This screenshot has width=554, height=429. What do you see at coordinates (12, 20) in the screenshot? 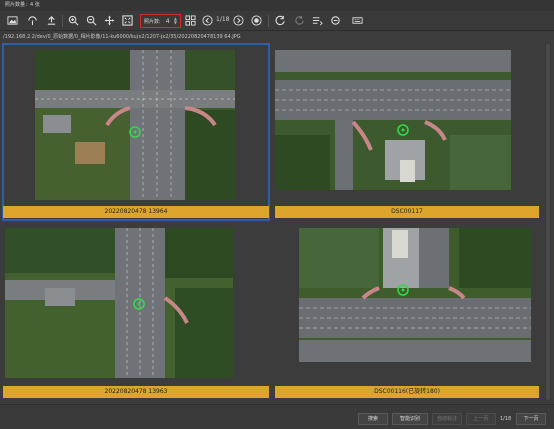
I see `image-icon` at bounding box center [12, 20].